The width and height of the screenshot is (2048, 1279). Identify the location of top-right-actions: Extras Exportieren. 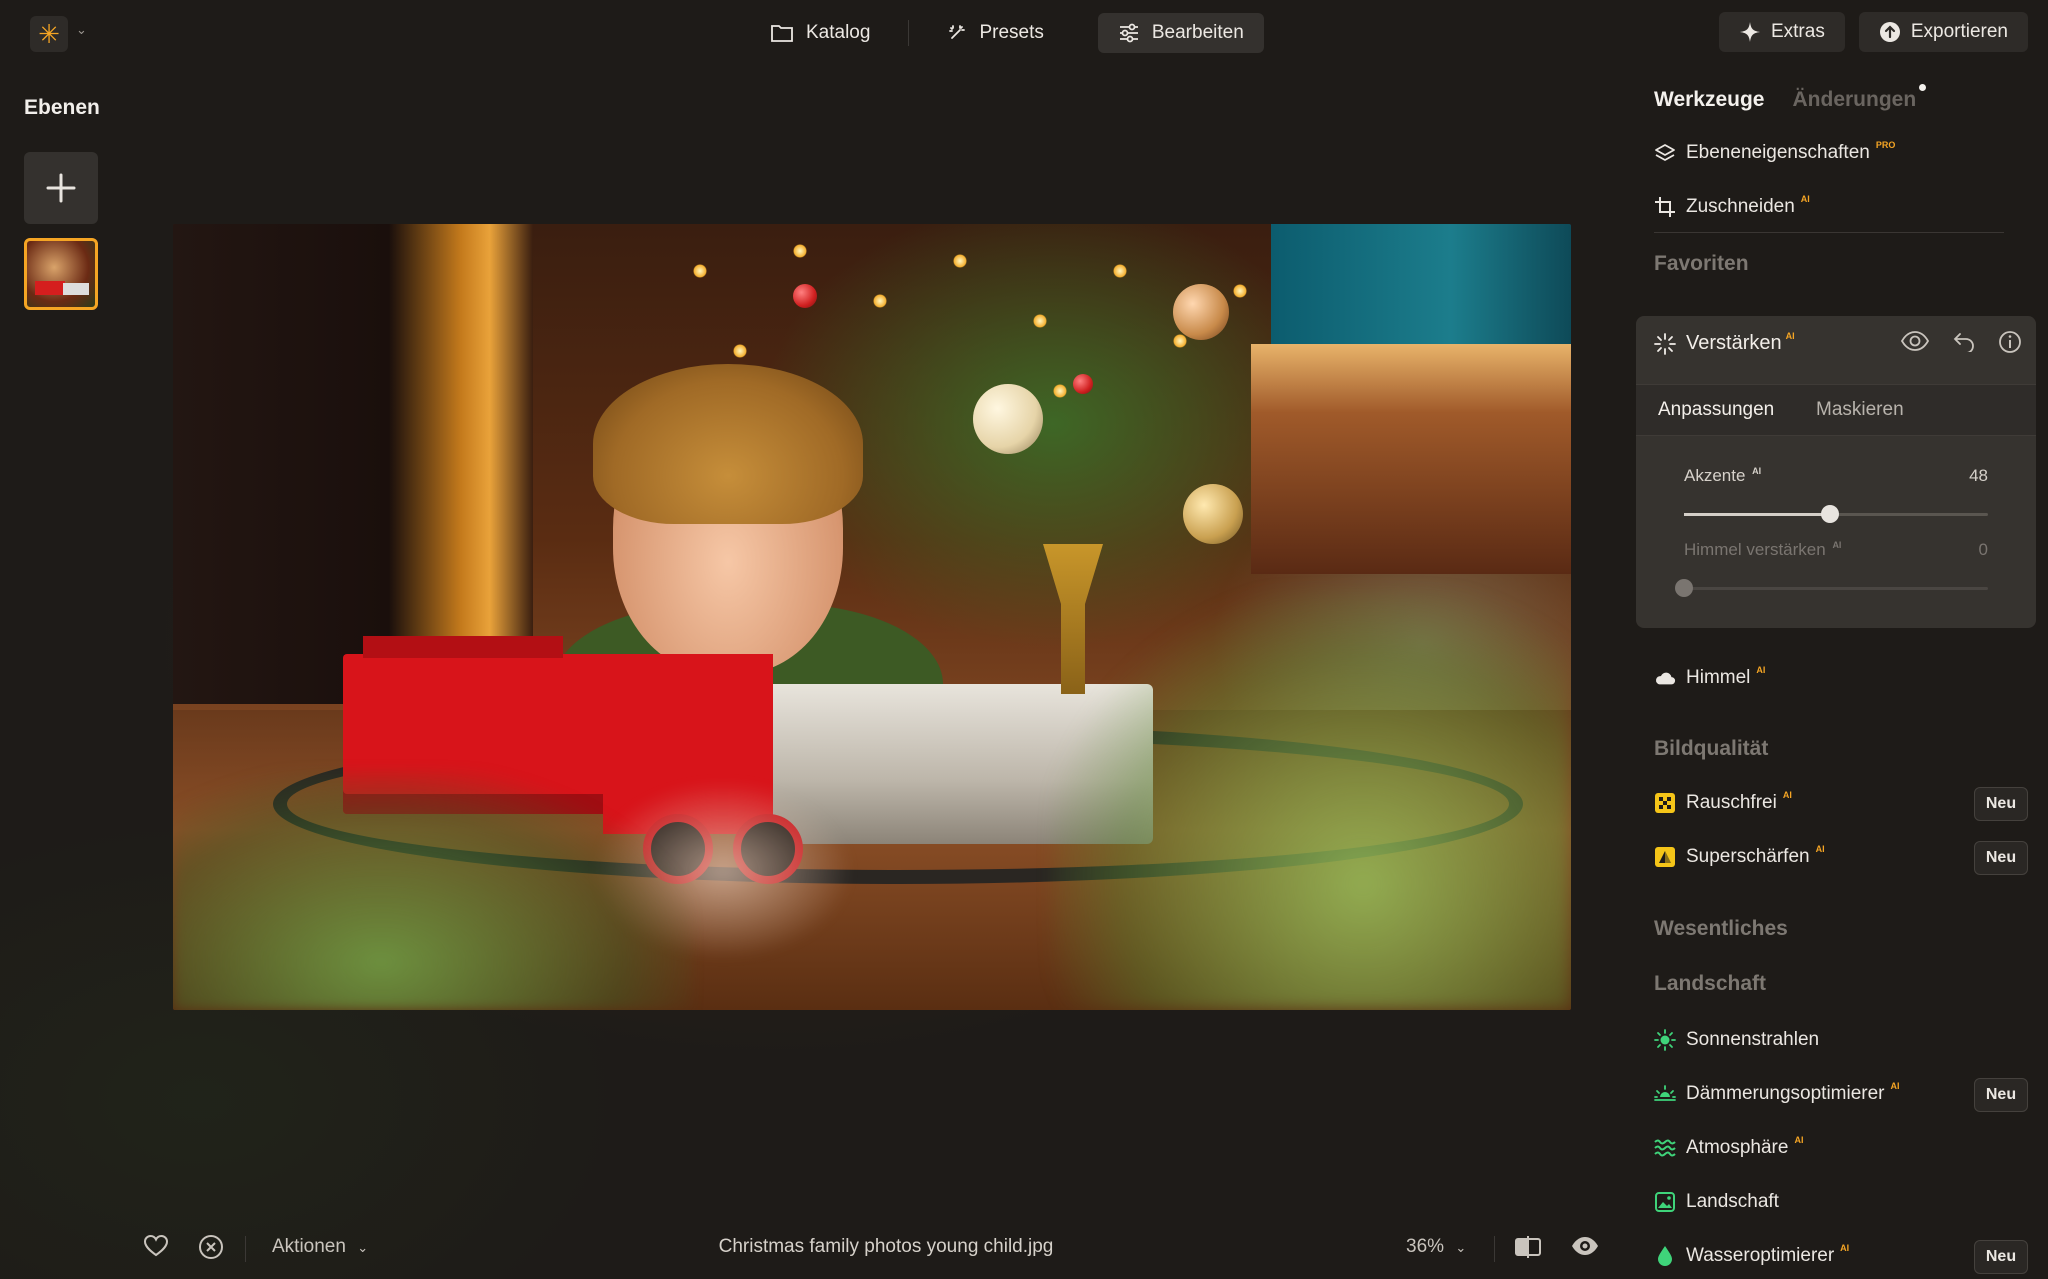
(1873, 32).